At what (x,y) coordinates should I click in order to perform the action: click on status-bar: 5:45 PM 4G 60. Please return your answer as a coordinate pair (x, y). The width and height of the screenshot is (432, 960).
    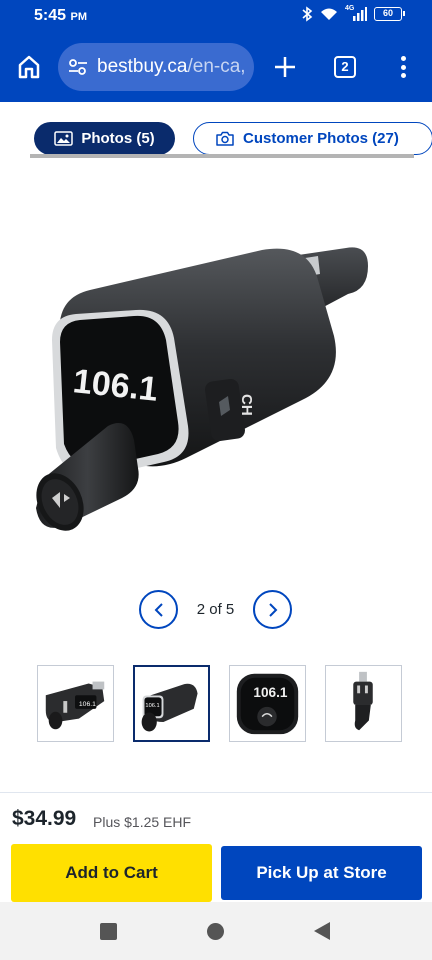
    Looking at the image, I should click on (216, 16).